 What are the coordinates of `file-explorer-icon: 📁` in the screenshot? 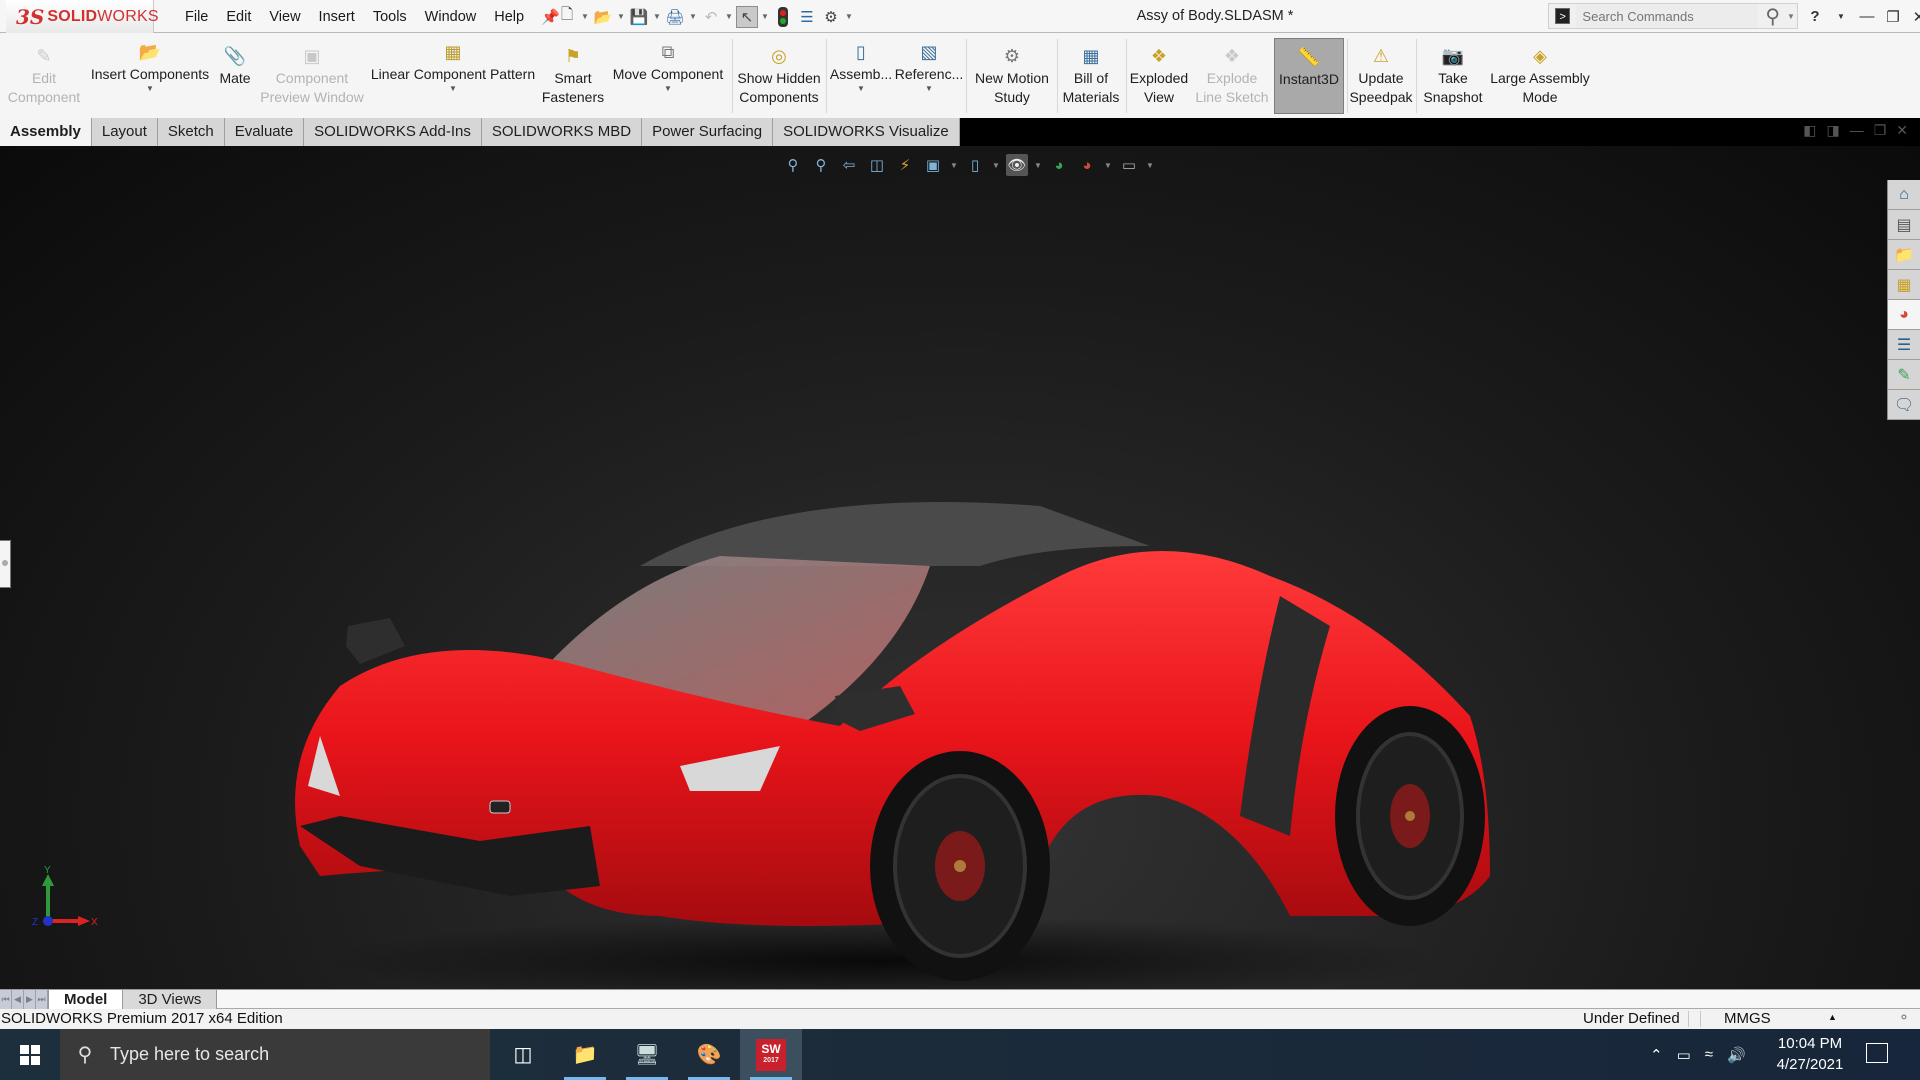 It's located at (1904, 255).